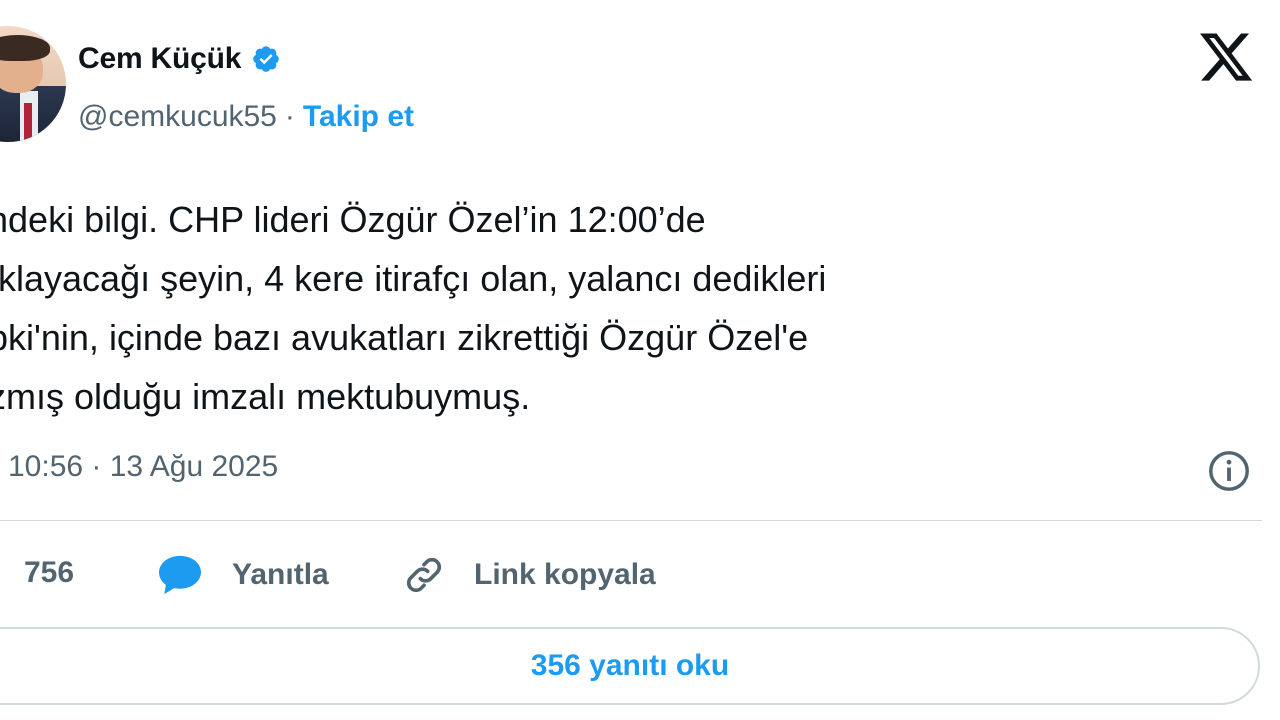 The image size is (1280, 720). Describe the element at coordinates (280, 574) in the screenshot. I see `reply-label: Yanıtla` at that location.